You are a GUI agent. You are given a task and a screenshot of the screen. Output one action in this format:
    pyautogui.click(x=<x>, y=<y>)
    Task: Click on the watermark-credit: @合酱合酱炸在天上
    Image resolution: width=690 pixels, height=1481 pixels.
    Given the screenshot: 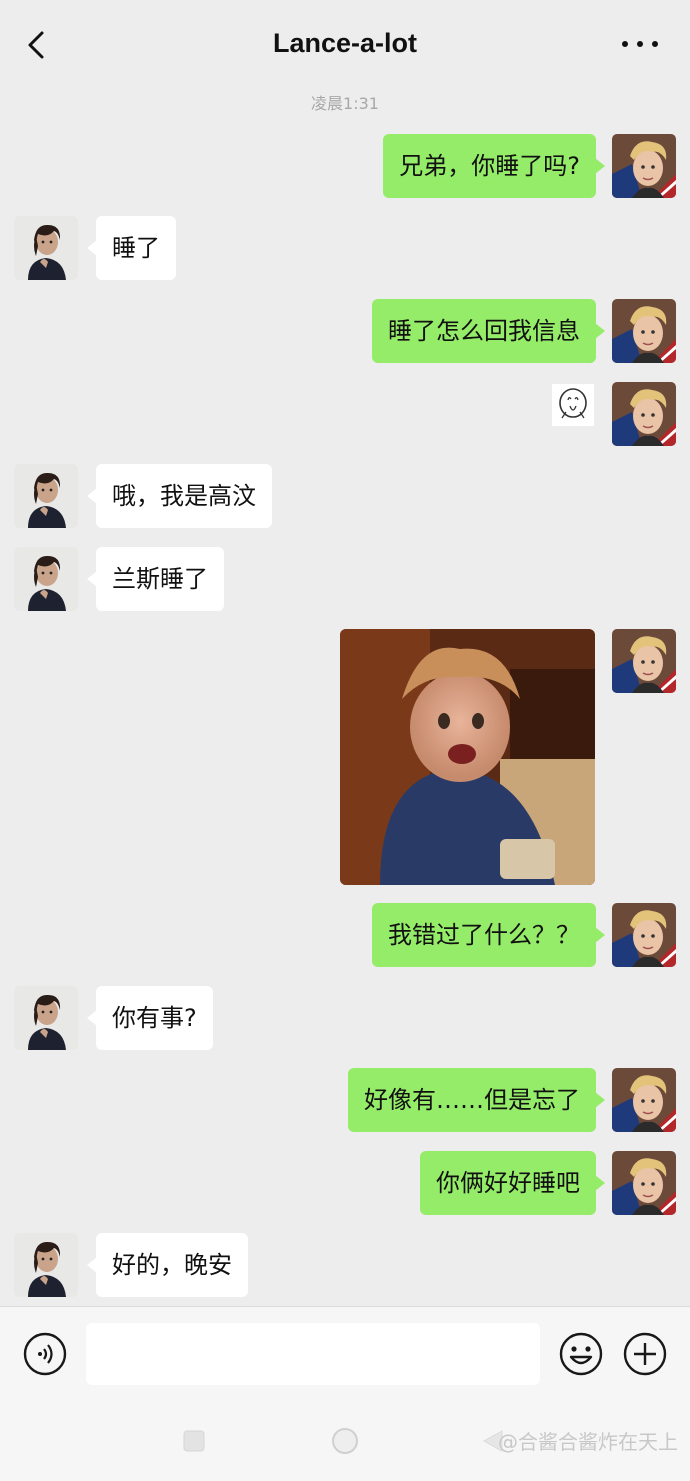 What is the action you would take?
    pyautogui.click(x=588, y=1442)
    